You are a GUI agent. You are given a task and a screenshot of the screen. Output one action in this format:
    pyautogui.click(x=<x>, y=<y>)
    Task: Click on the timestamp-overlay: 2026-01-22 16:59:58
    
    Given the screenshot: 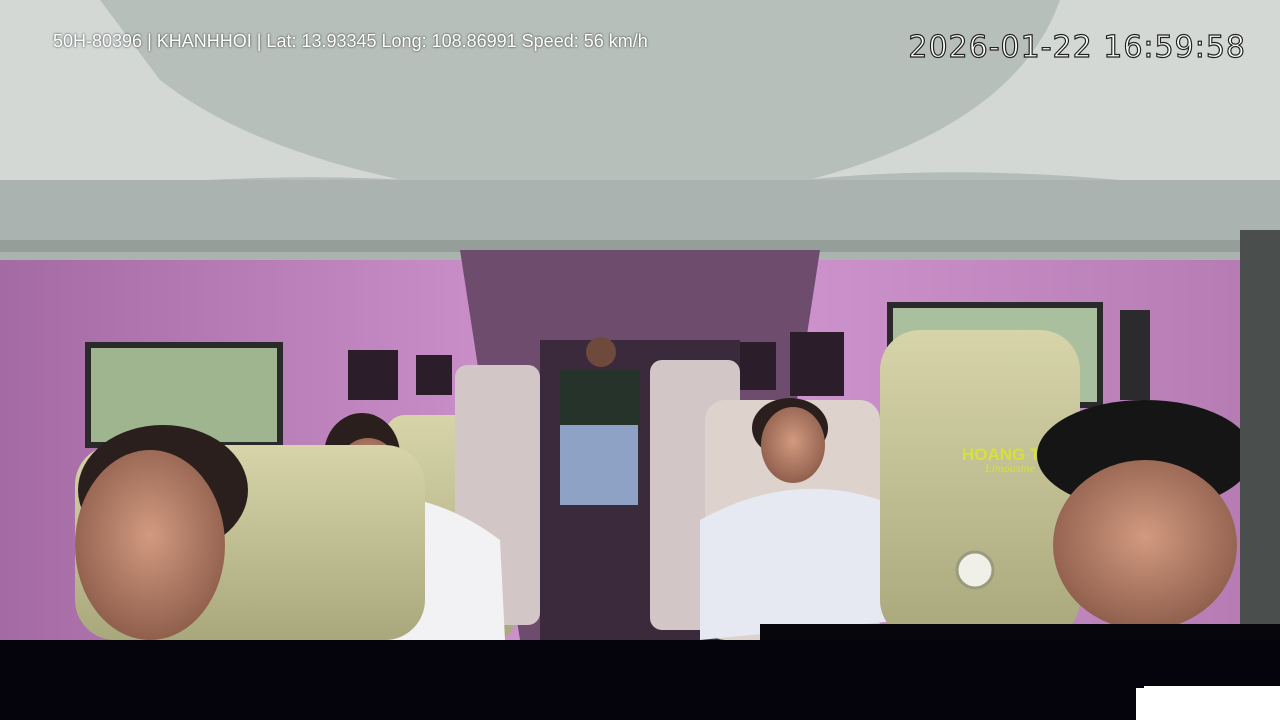 What is the action you would take?
    pyautogui.click(x=1077, y=47)
    